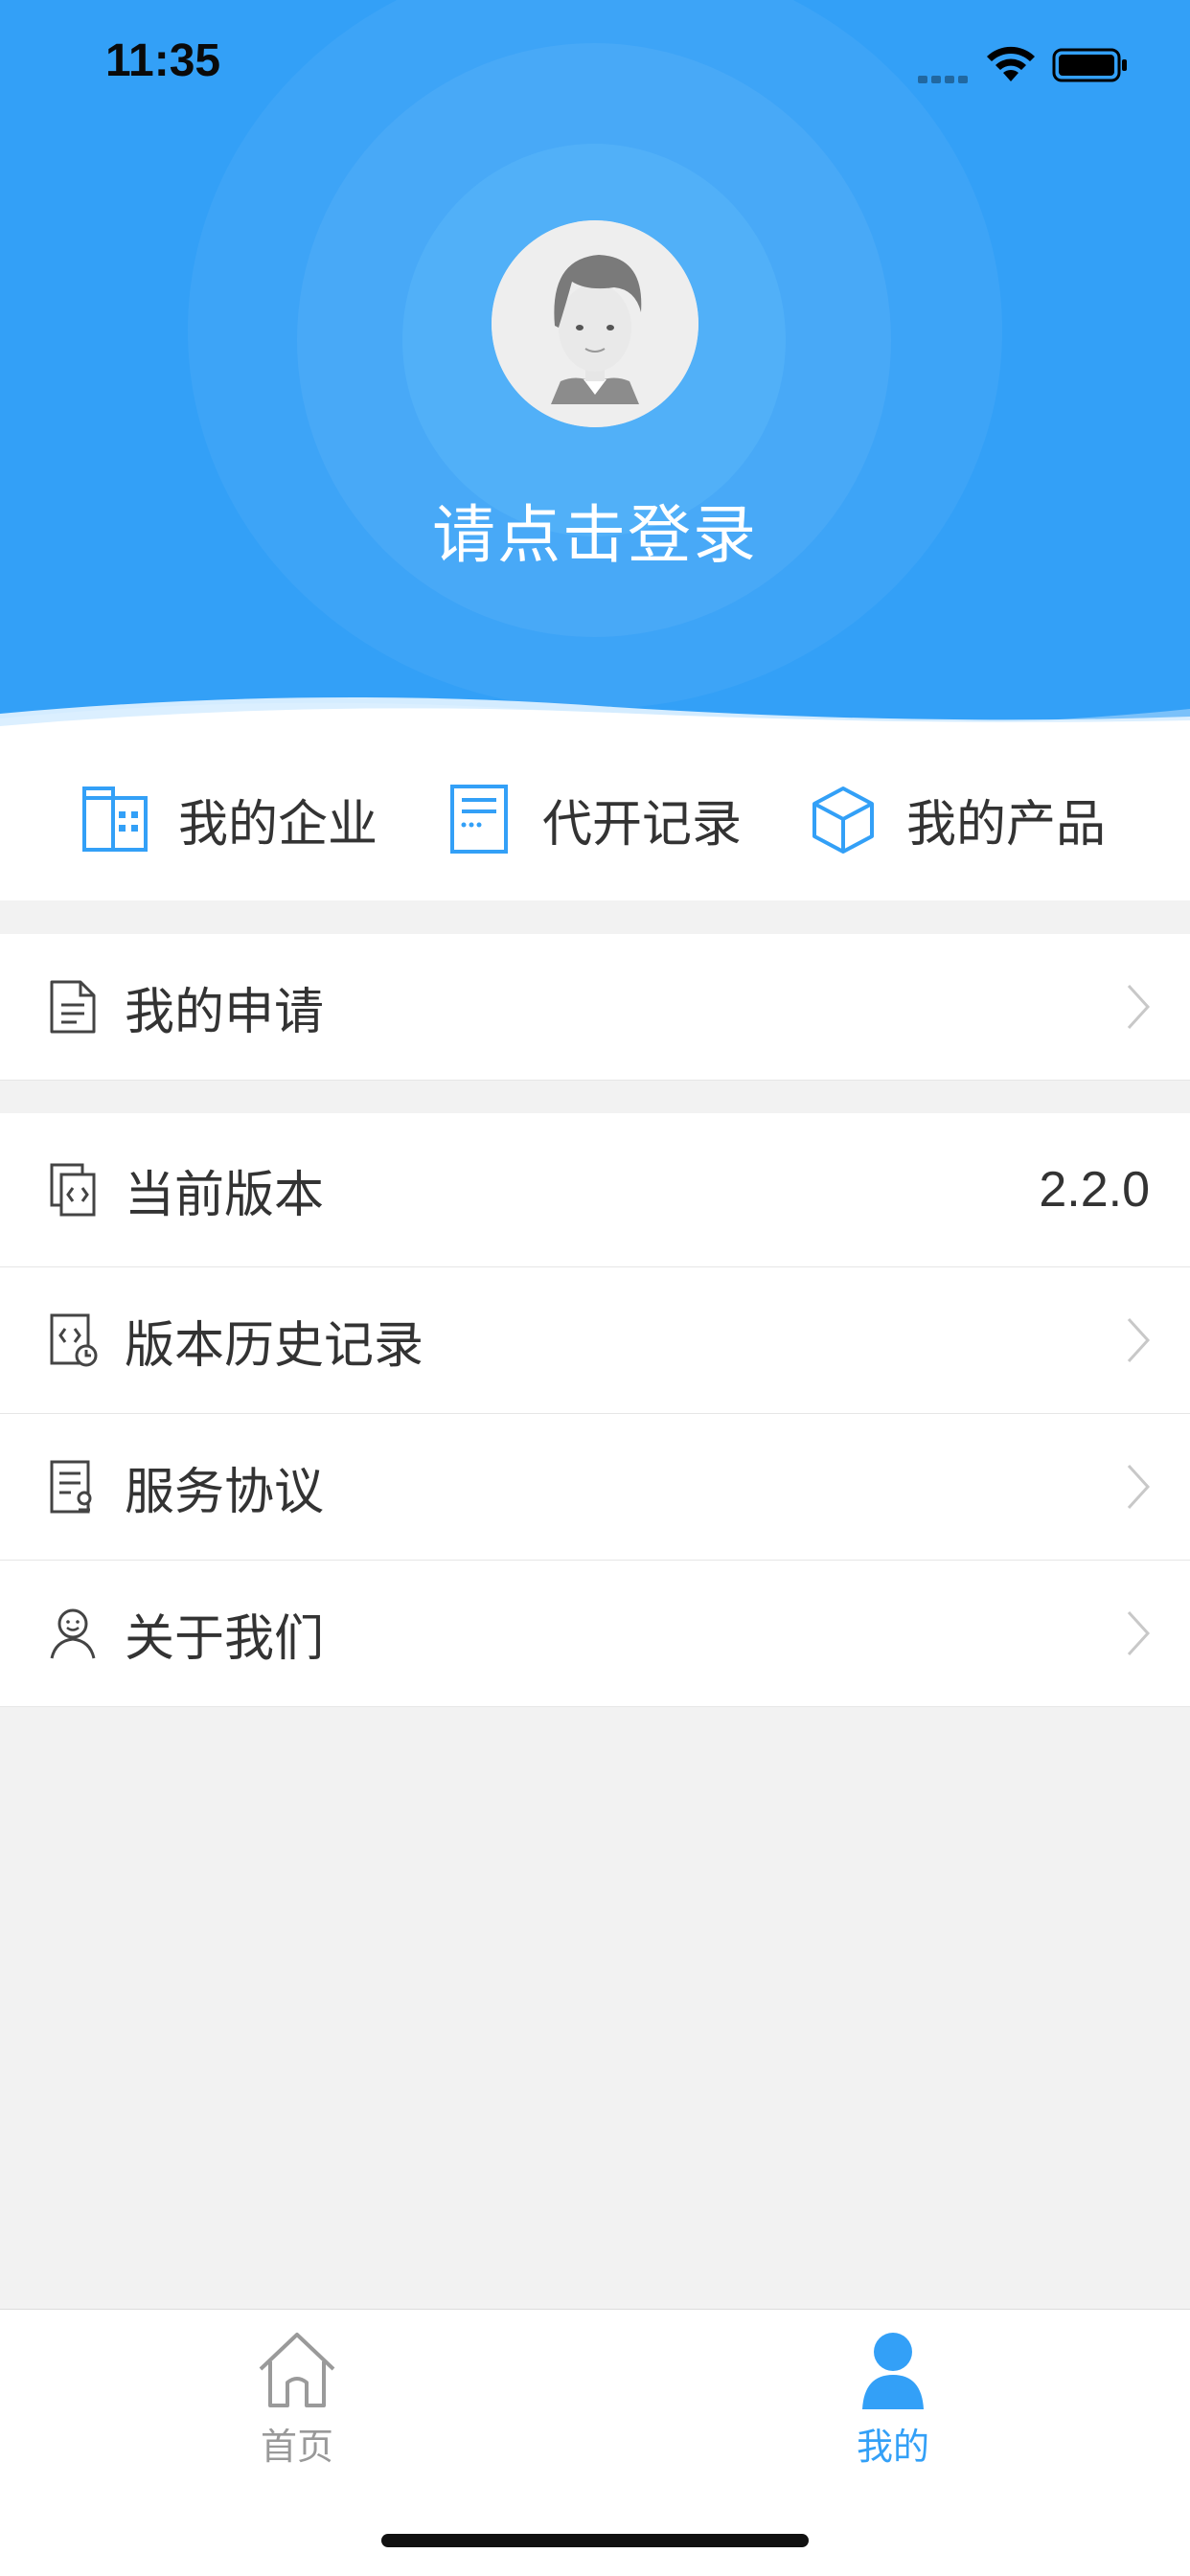 This screenshot has height=2576, width=1190. Describe the element at coordinates (595, 1634) in the screenshot. I see `menu-item-about-us: 关于我们` at that location.